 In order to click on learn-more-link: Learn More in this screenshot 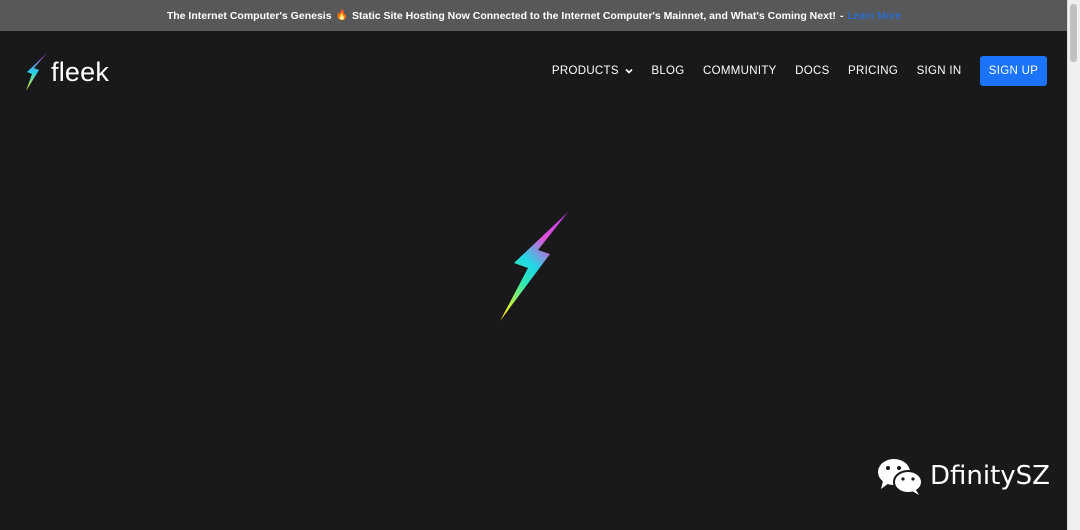, I will do `click(874, 16)`.